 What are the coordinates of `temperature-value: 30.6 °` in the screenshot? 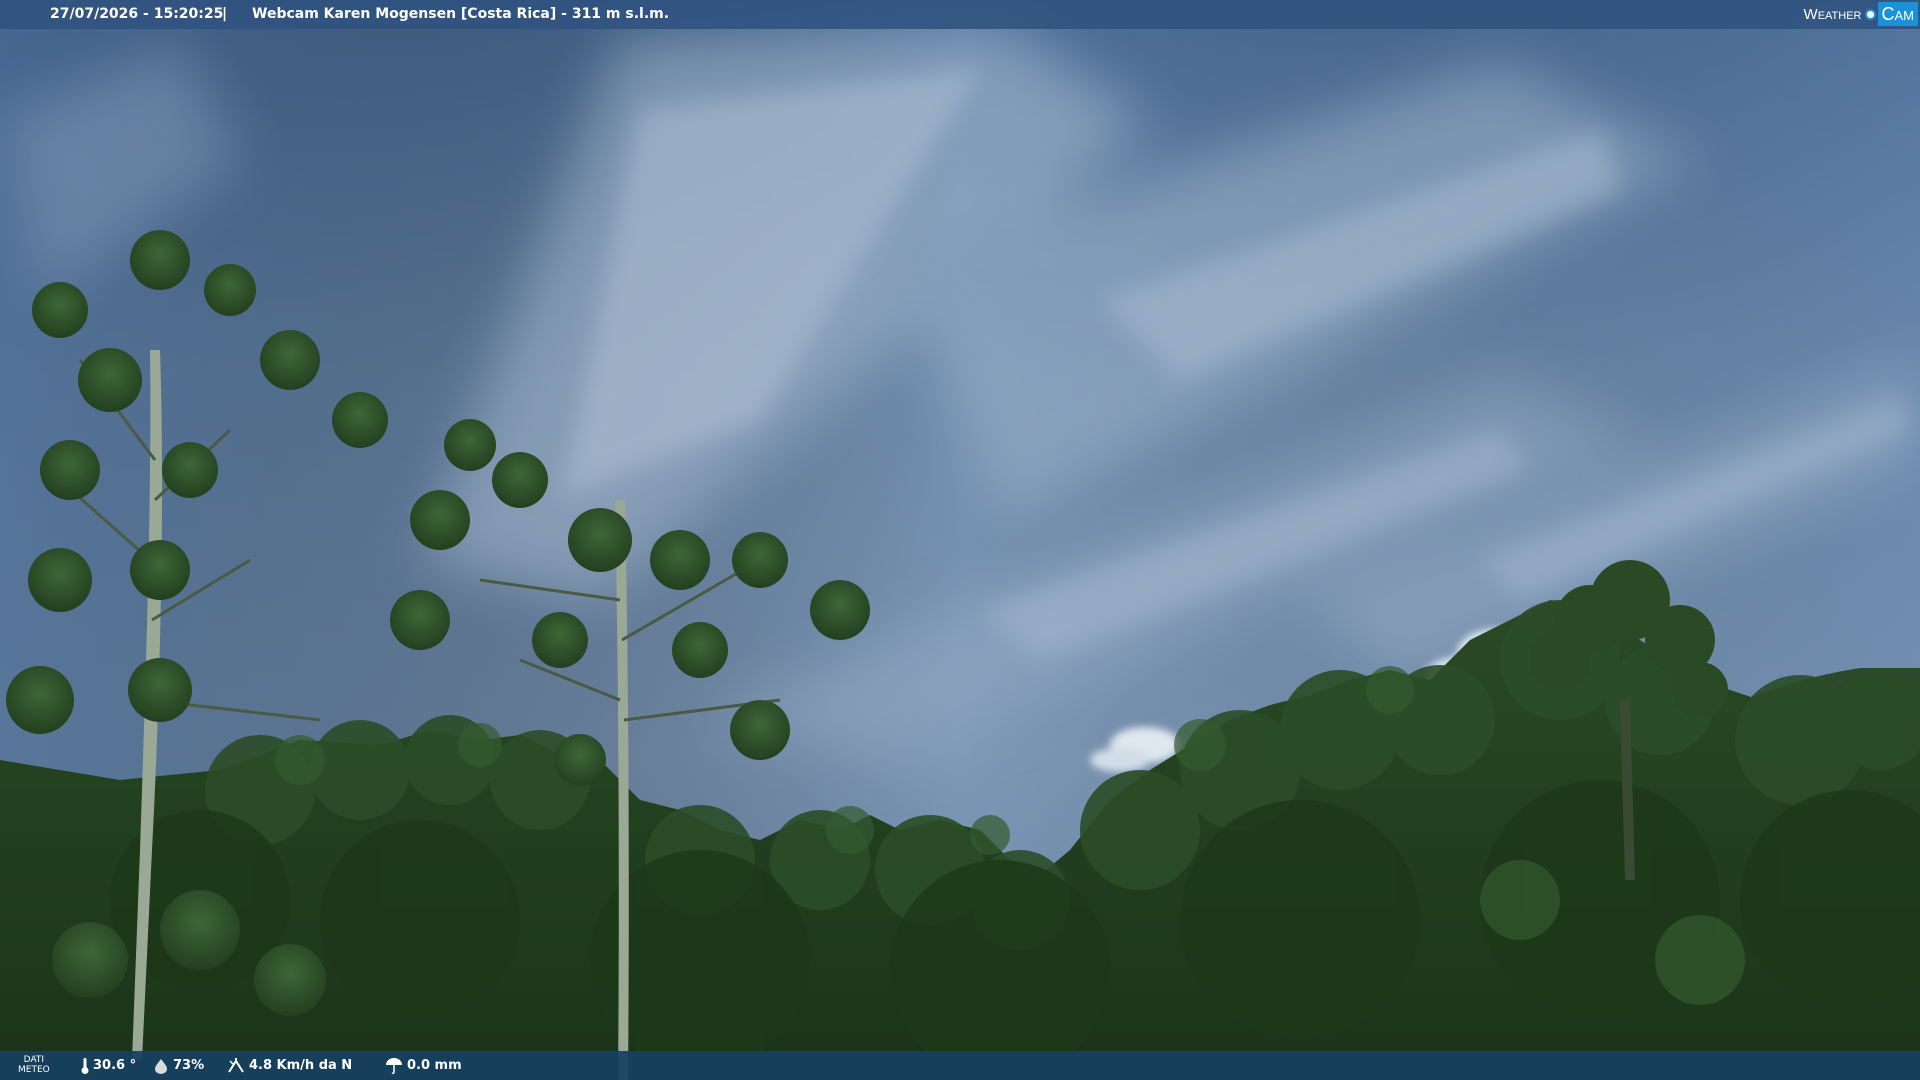 It's located at (115, 1065).